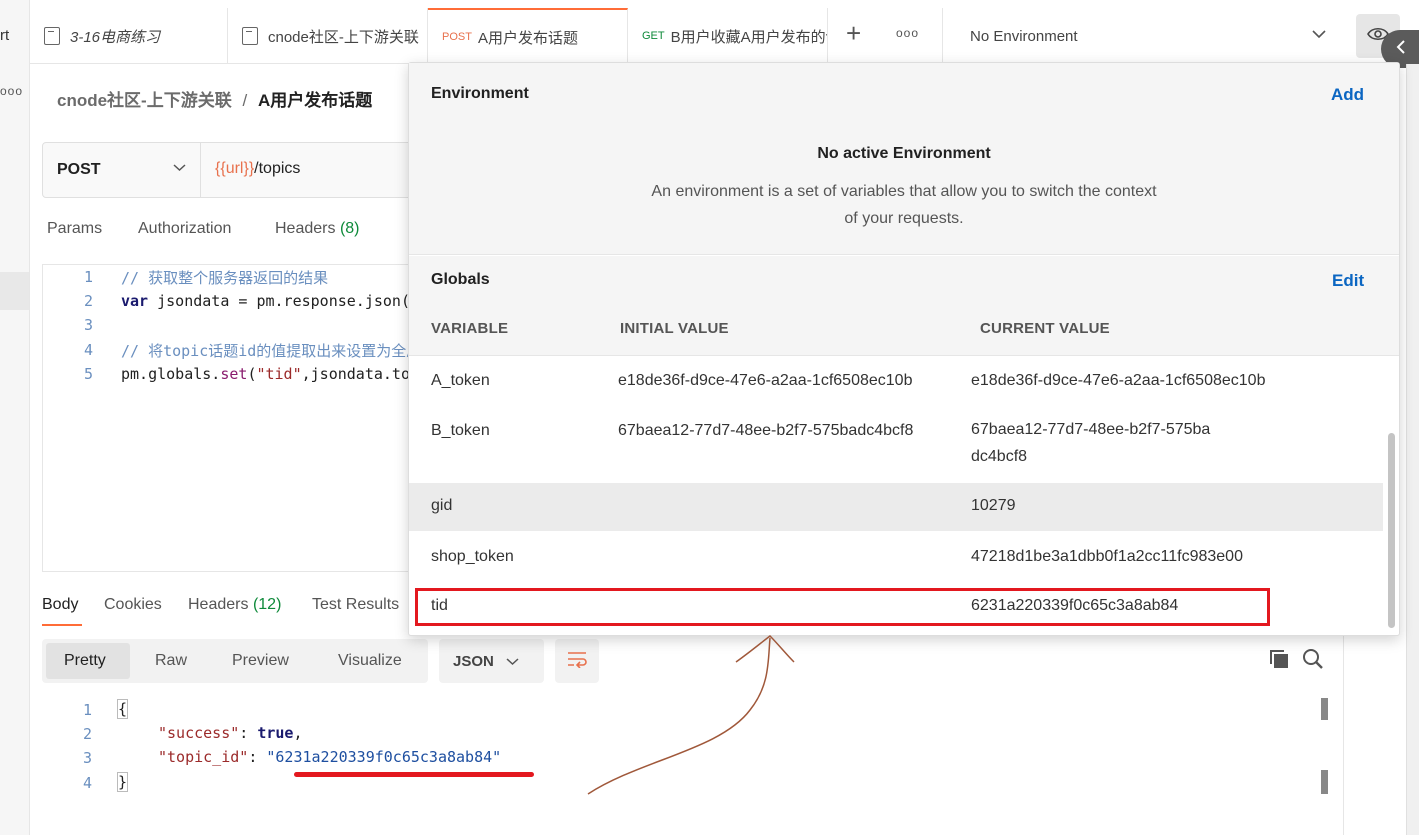 The height and width of the screenshot is (835, 1419). Describe the element at coordinates (842, 607) in the screenshot. I see `annotation-highlight-box` at that location.